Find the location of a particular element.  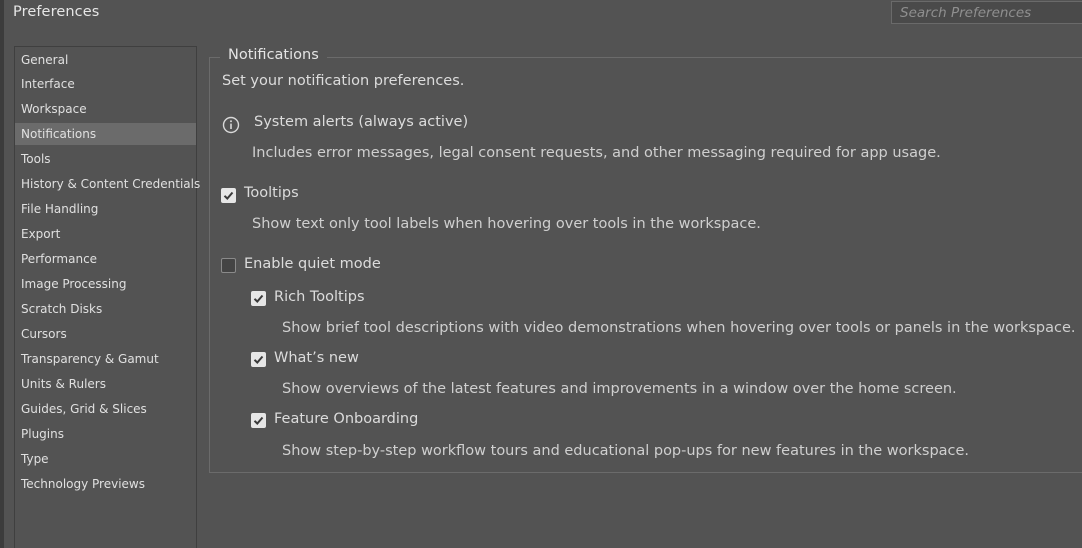

panel-title: Notifications is located at coordinates (273, 55).